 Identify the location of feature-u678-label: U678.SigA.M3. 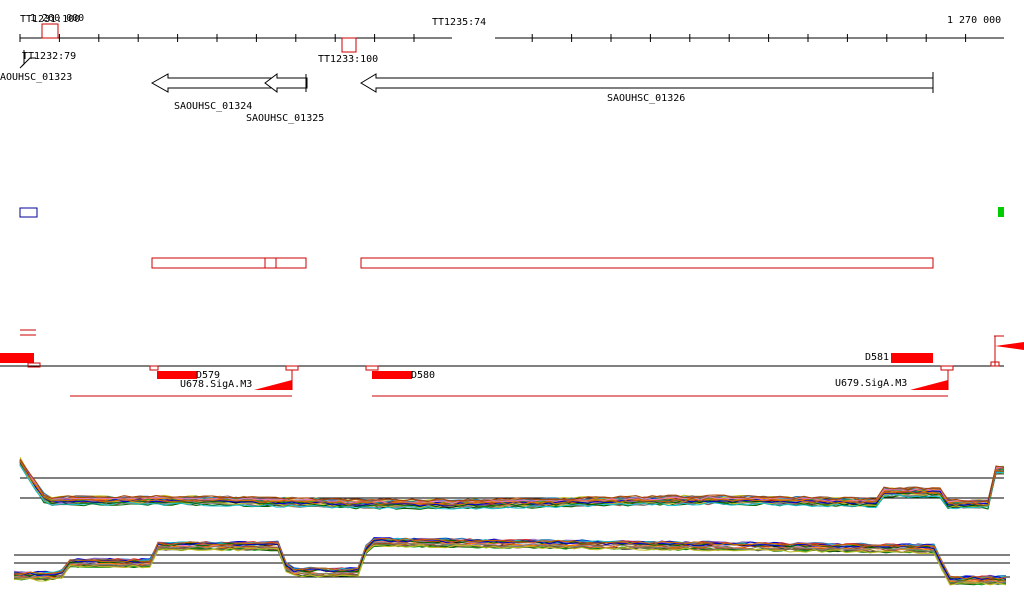
(216, 384).